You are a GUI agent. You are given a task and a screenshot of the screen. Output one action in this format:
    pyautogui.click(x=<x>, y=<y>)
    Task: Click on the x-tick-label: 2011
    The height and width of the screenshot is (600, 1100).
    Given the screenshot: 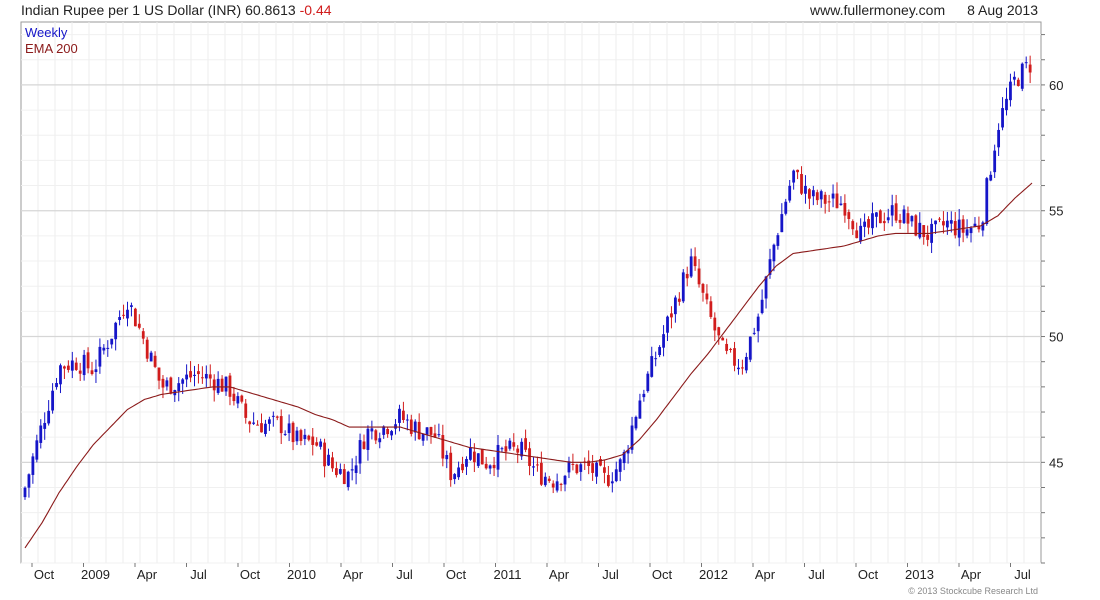 What is the action you would take?
    pyautogui.click(x=508, y=574)
    